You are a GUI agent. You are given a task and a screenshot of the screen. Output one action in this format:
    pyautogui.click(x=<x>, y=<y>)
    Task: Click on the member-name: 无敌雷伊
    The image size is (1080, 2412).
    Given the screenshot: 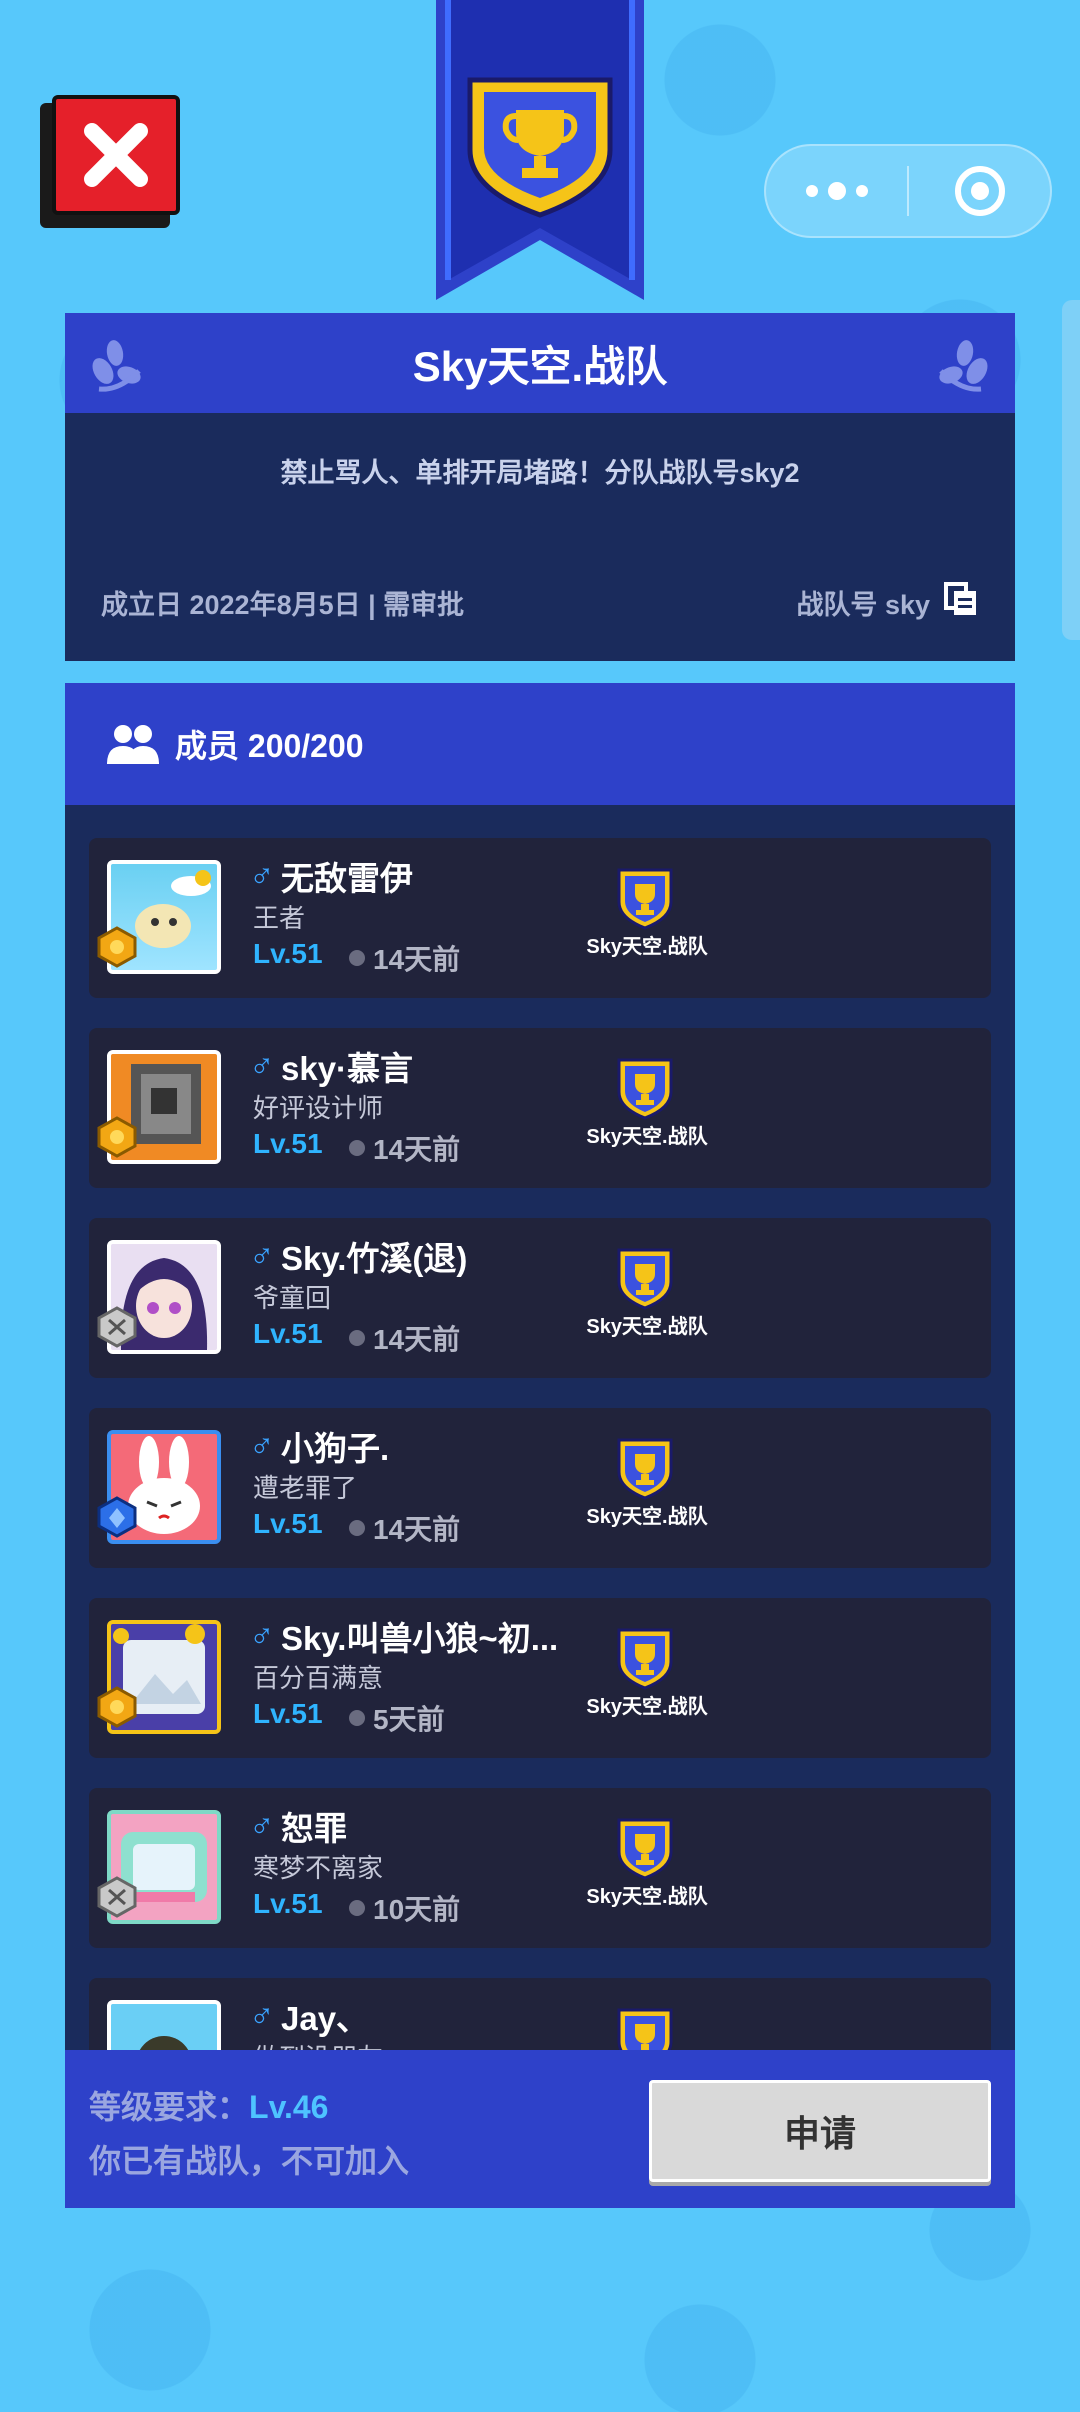 What is the action you would take?
    pyautogui.click(x=347, y=878)
    